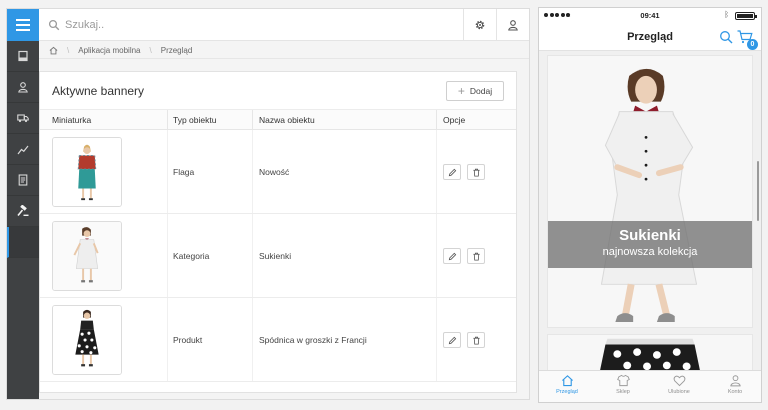  Describe the element at coordinates (184, 172) in the screenshot. I see `object-type: Flaga` at that location.